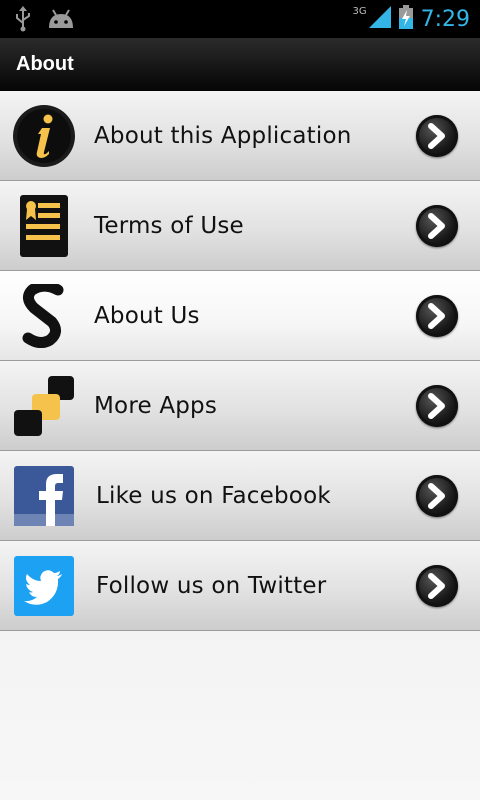 This screenshot has height=800, width=480. I want to click on status-bar: 3G 7:29, so click(240, 19).